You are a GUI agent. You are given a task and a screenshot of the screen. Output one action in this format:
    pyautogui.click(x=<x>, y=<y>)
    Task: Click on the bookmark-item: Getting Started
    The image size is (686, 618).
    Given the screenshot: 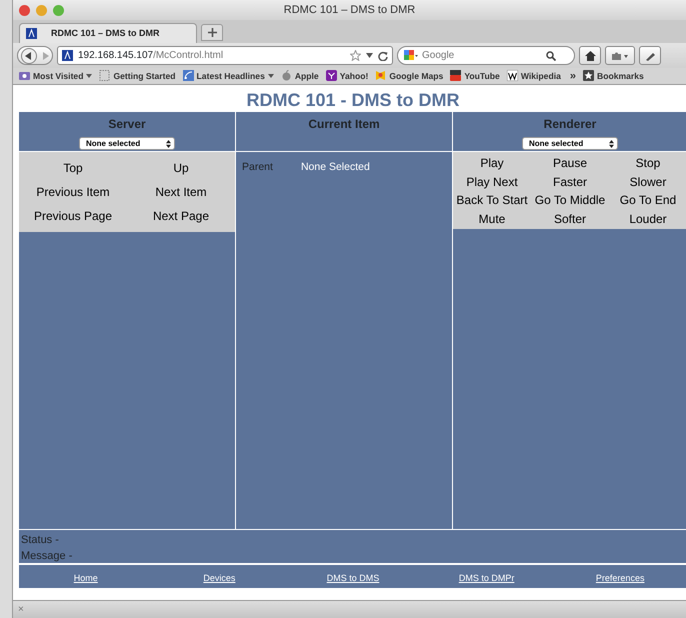 What is the action you would take?
    pyautogui.click(x=137, y=76)
    